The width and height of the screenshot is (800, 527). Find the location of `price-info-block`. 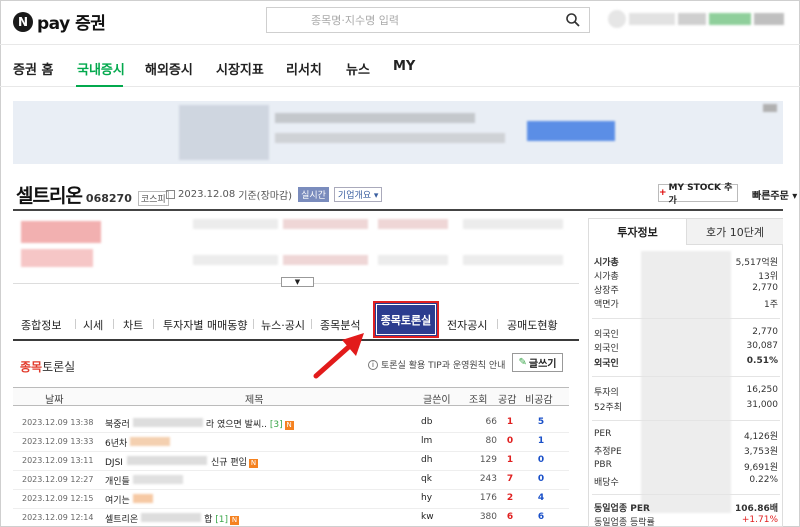

price-info-block is located at coordinates (296, 247).